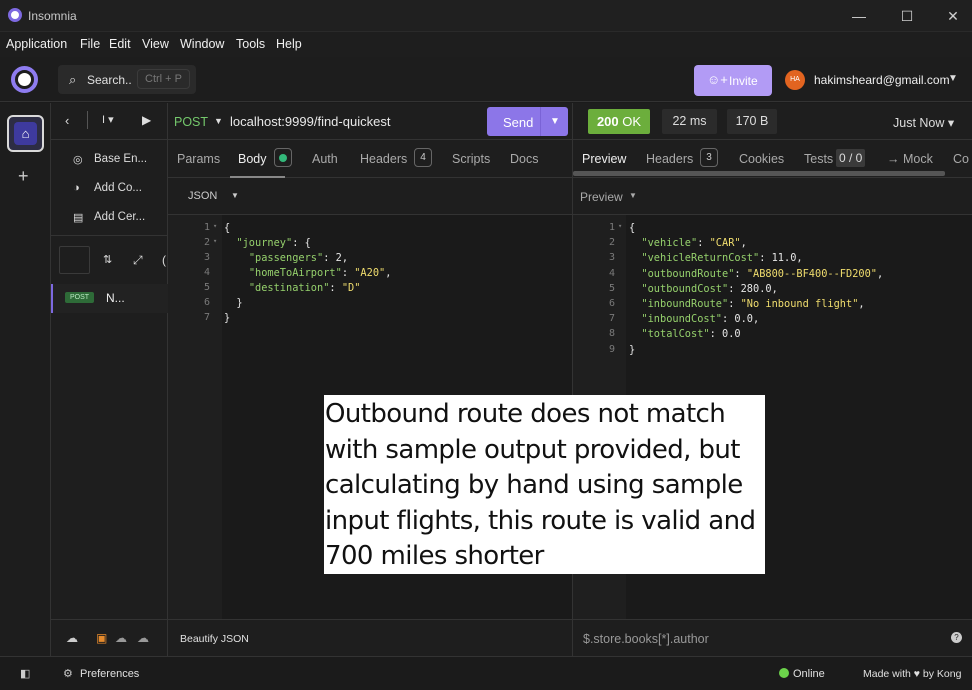  Describe the element at coordinates (164, 260) in the screenshot. I see `more-icon: (` at that location.